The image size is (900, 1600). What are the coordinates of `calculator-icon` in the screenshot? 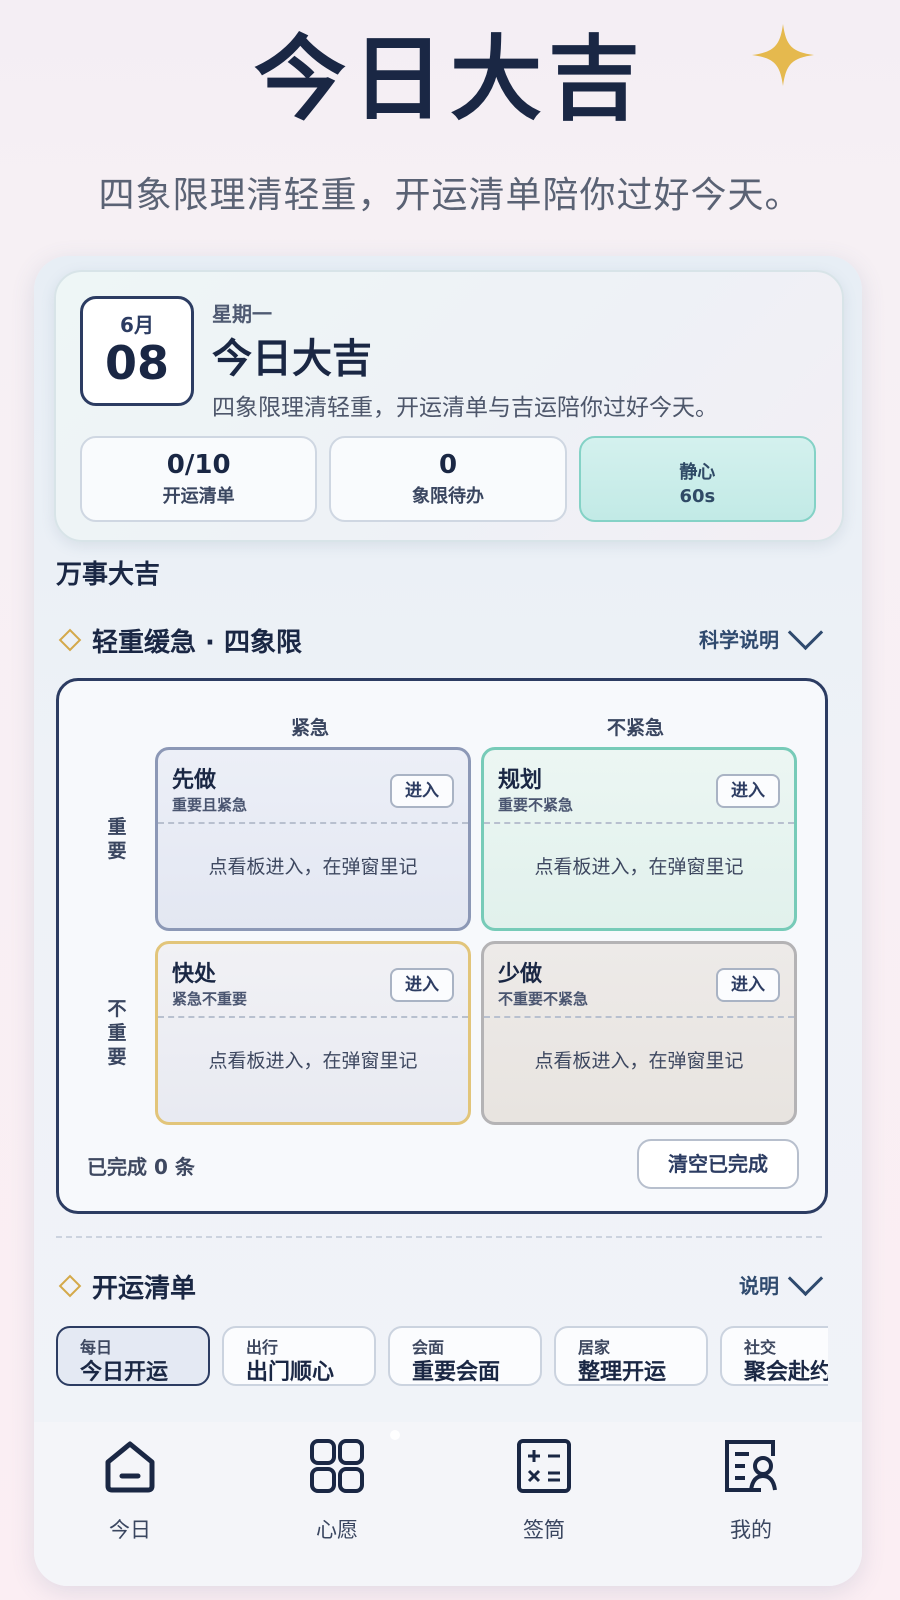 It's located at (544, 1466).